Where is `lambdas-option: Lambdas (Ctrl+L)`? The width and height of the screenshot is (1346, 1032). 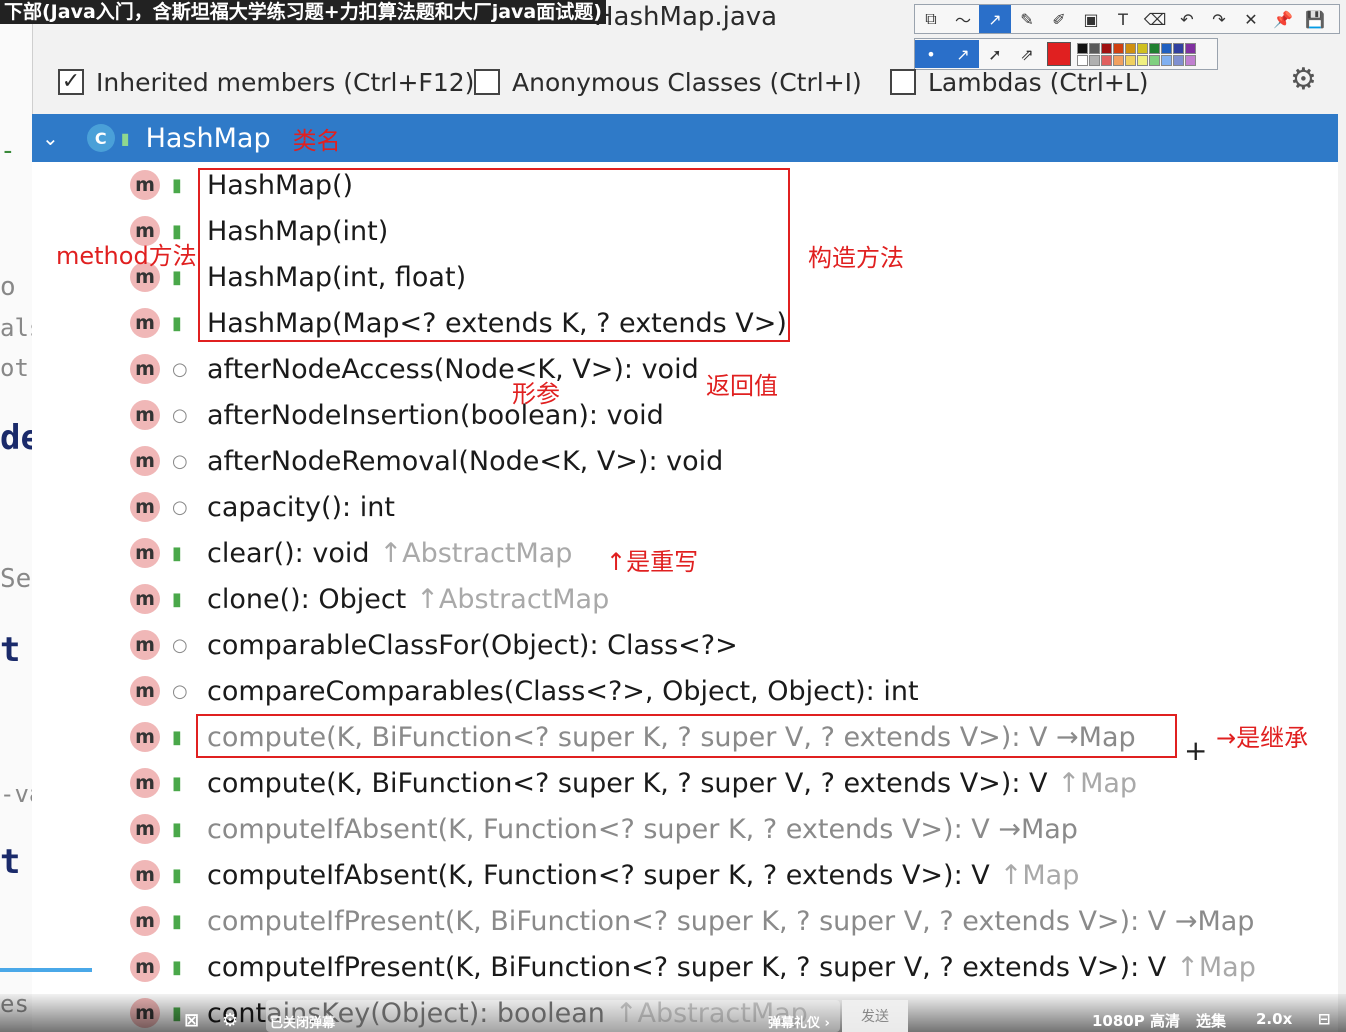 lambdas-option: Lambdas (Ctrl+L) is located at coordinates (1019, 82).